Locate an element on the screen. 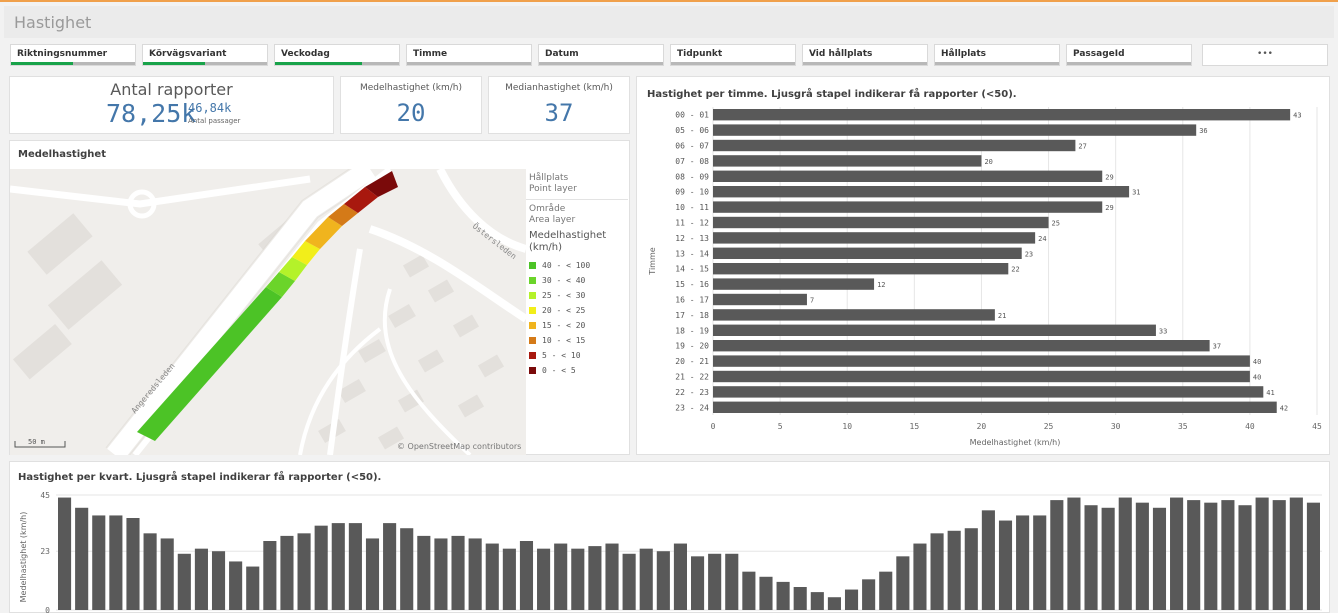 The image size is (1338, 613). legend-item: 40 - < 100 is located at coordinates (577, 265).